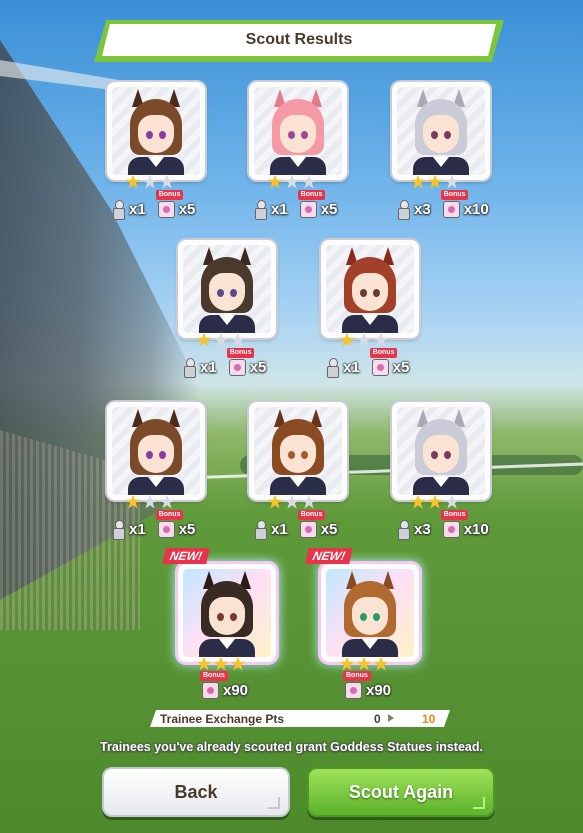  I want to click on back-button-label: Back, so click(196, 791).